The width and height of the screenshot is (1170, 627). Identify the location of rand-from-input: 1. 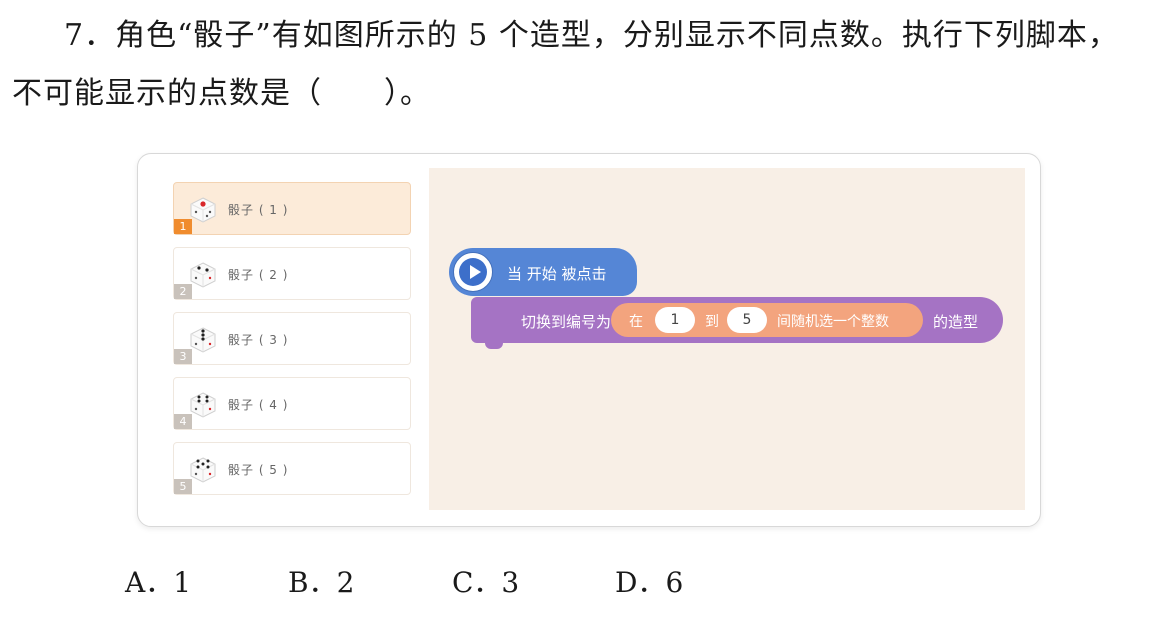
(675, 320).